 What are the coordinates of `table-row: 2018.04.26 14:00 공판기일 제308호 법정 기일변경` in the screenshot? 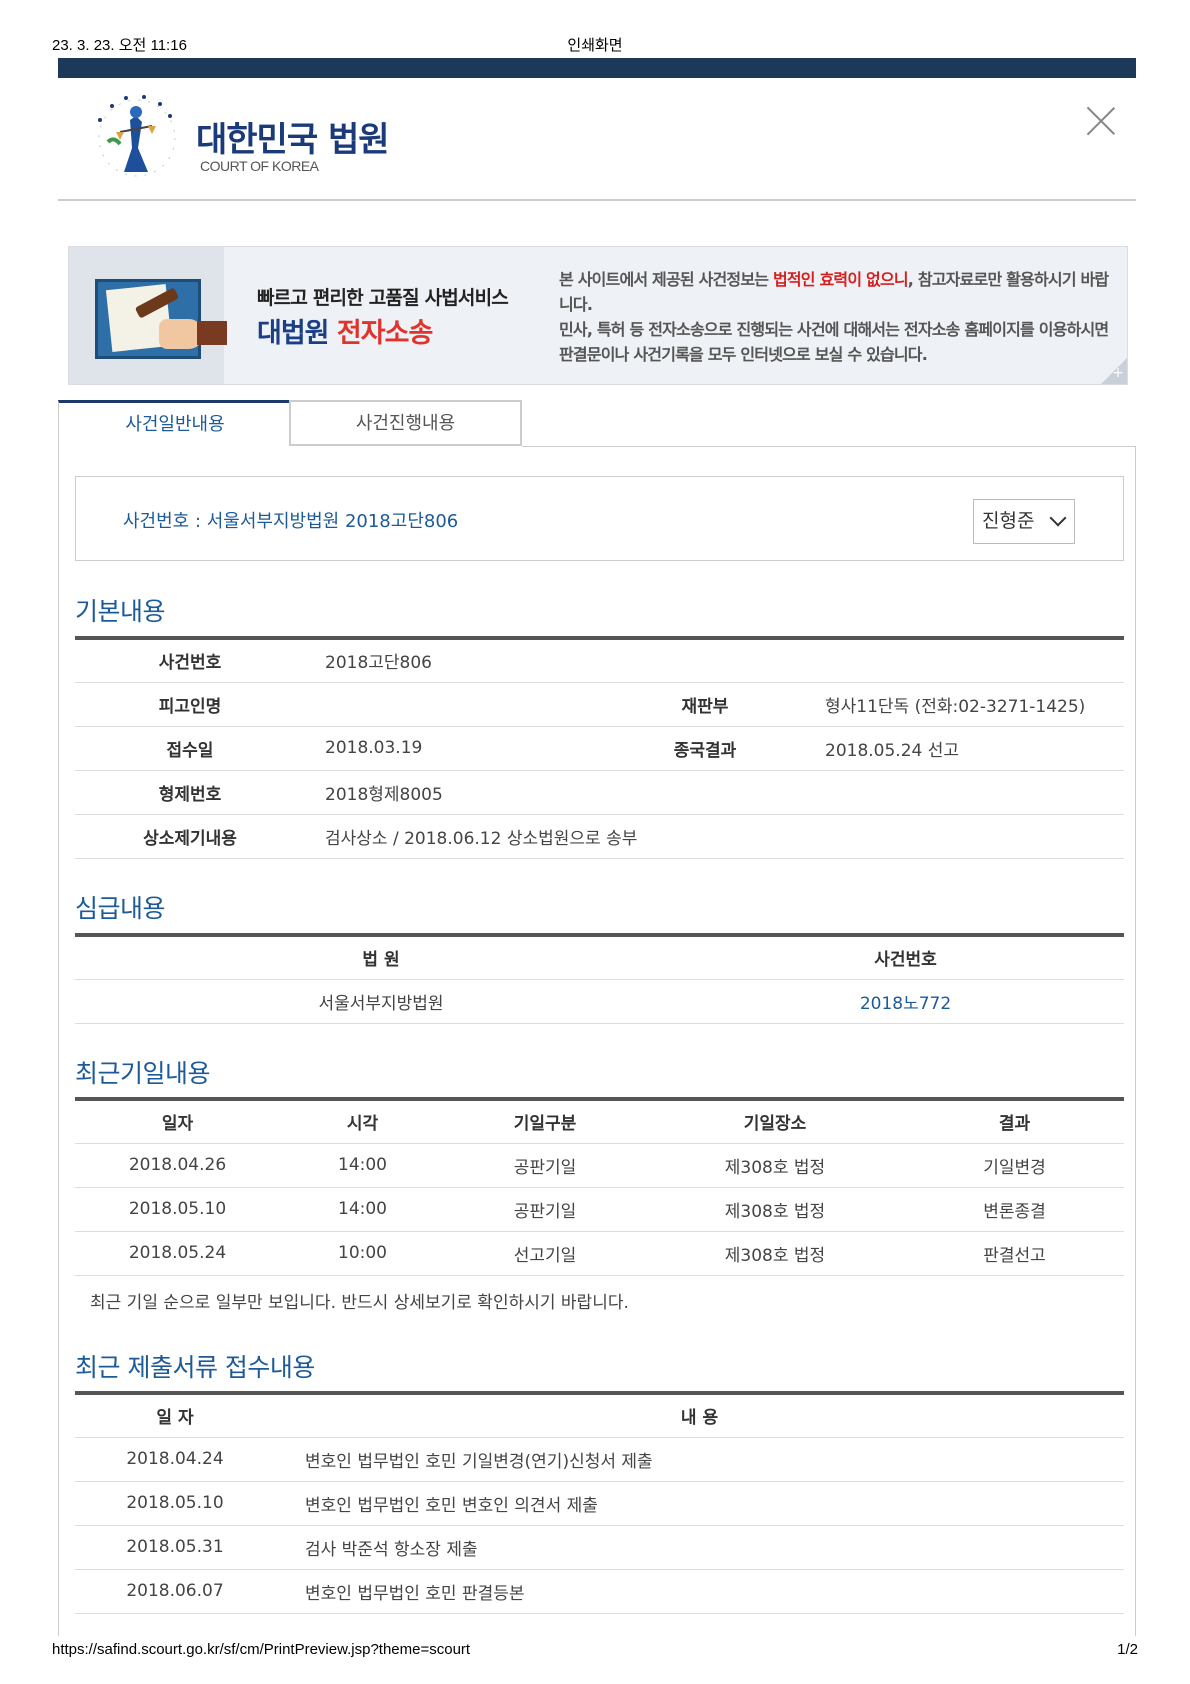 It's located at (599, 1165).